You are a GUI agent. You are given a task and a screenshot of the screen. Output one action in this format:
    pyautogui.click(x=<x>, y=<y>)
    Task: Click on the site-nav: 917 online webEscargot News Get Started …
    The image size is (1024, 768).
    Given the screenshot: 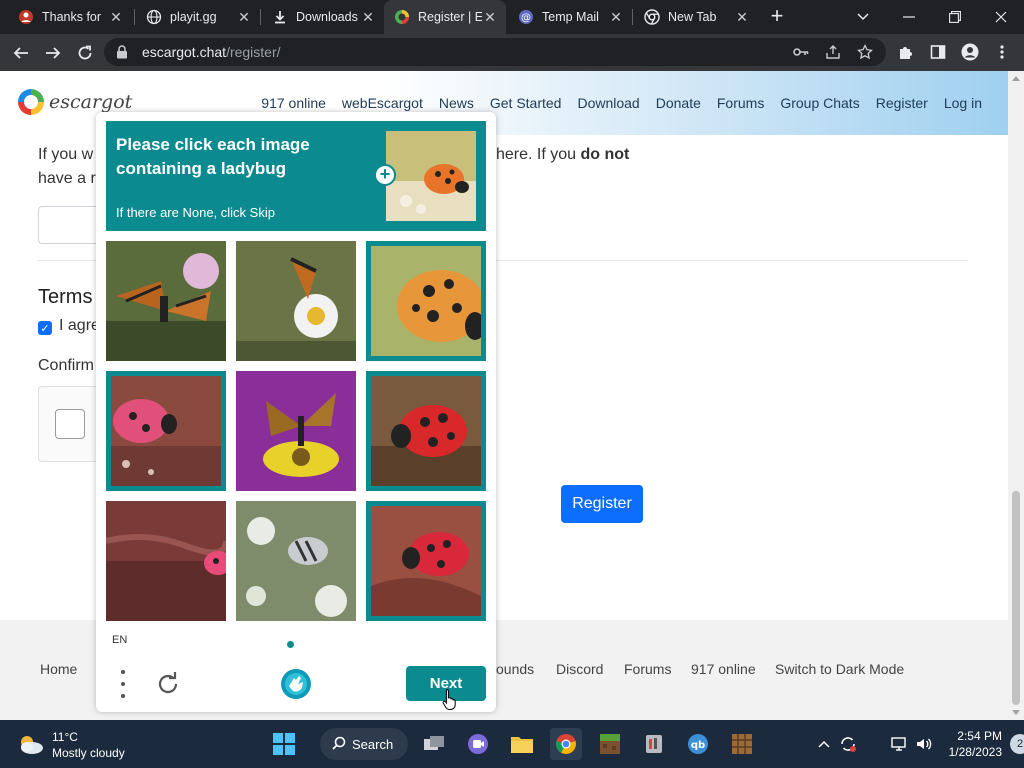 What is the action you would take?
    pyautogui.click(x=613, y=103)
    